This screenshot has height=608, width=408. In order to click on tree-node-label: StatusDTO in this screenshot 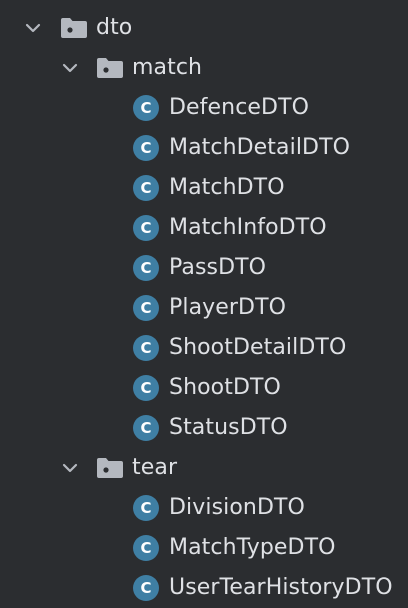, I will do `click(228, 427)`.